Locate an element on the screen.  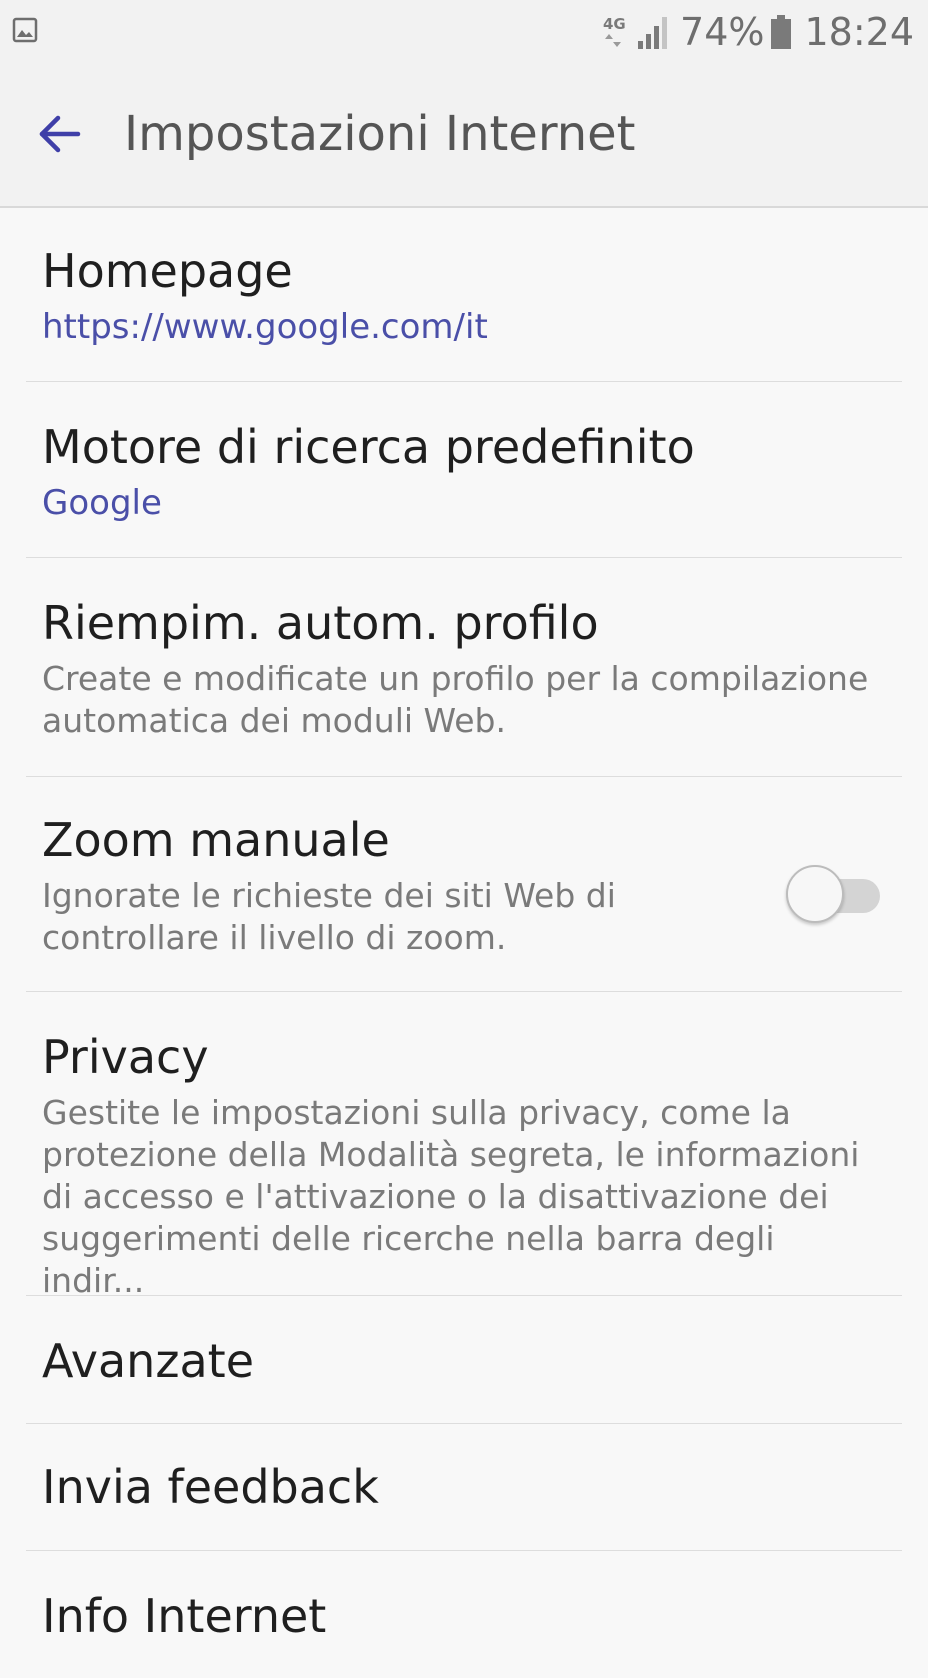
svg-text: 4G is located at coordinates (614, 24).